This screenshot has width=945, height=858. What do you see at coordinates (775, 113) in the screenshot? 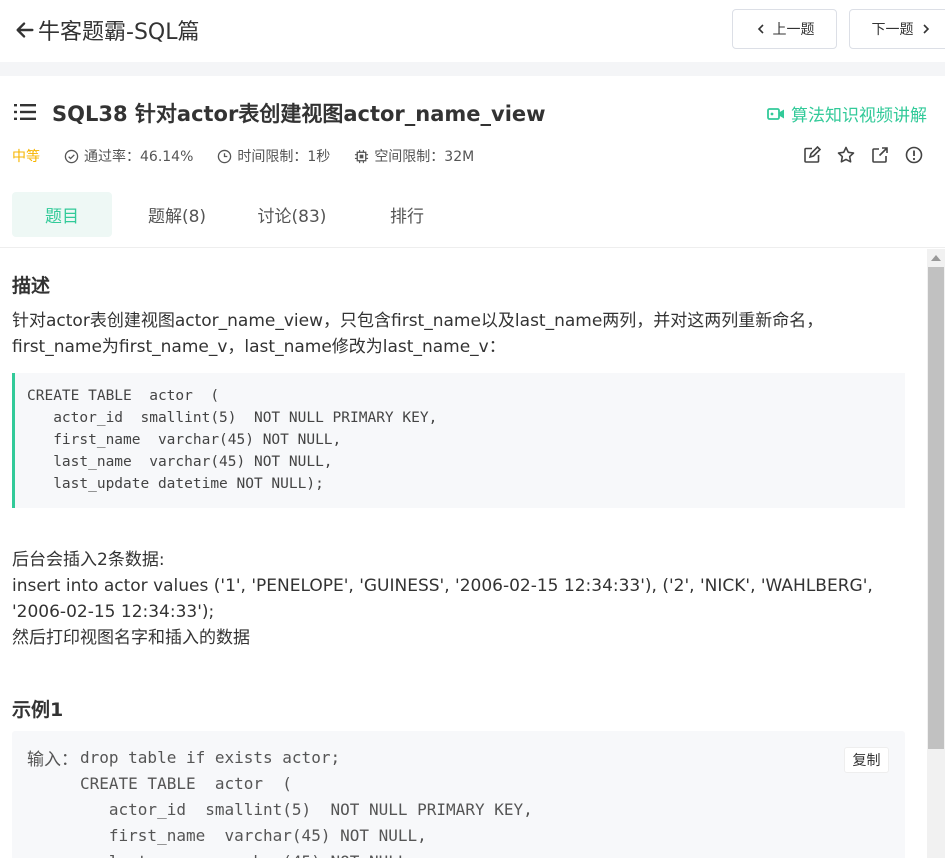
I see `video-icon` at bounding box center [775, 113].